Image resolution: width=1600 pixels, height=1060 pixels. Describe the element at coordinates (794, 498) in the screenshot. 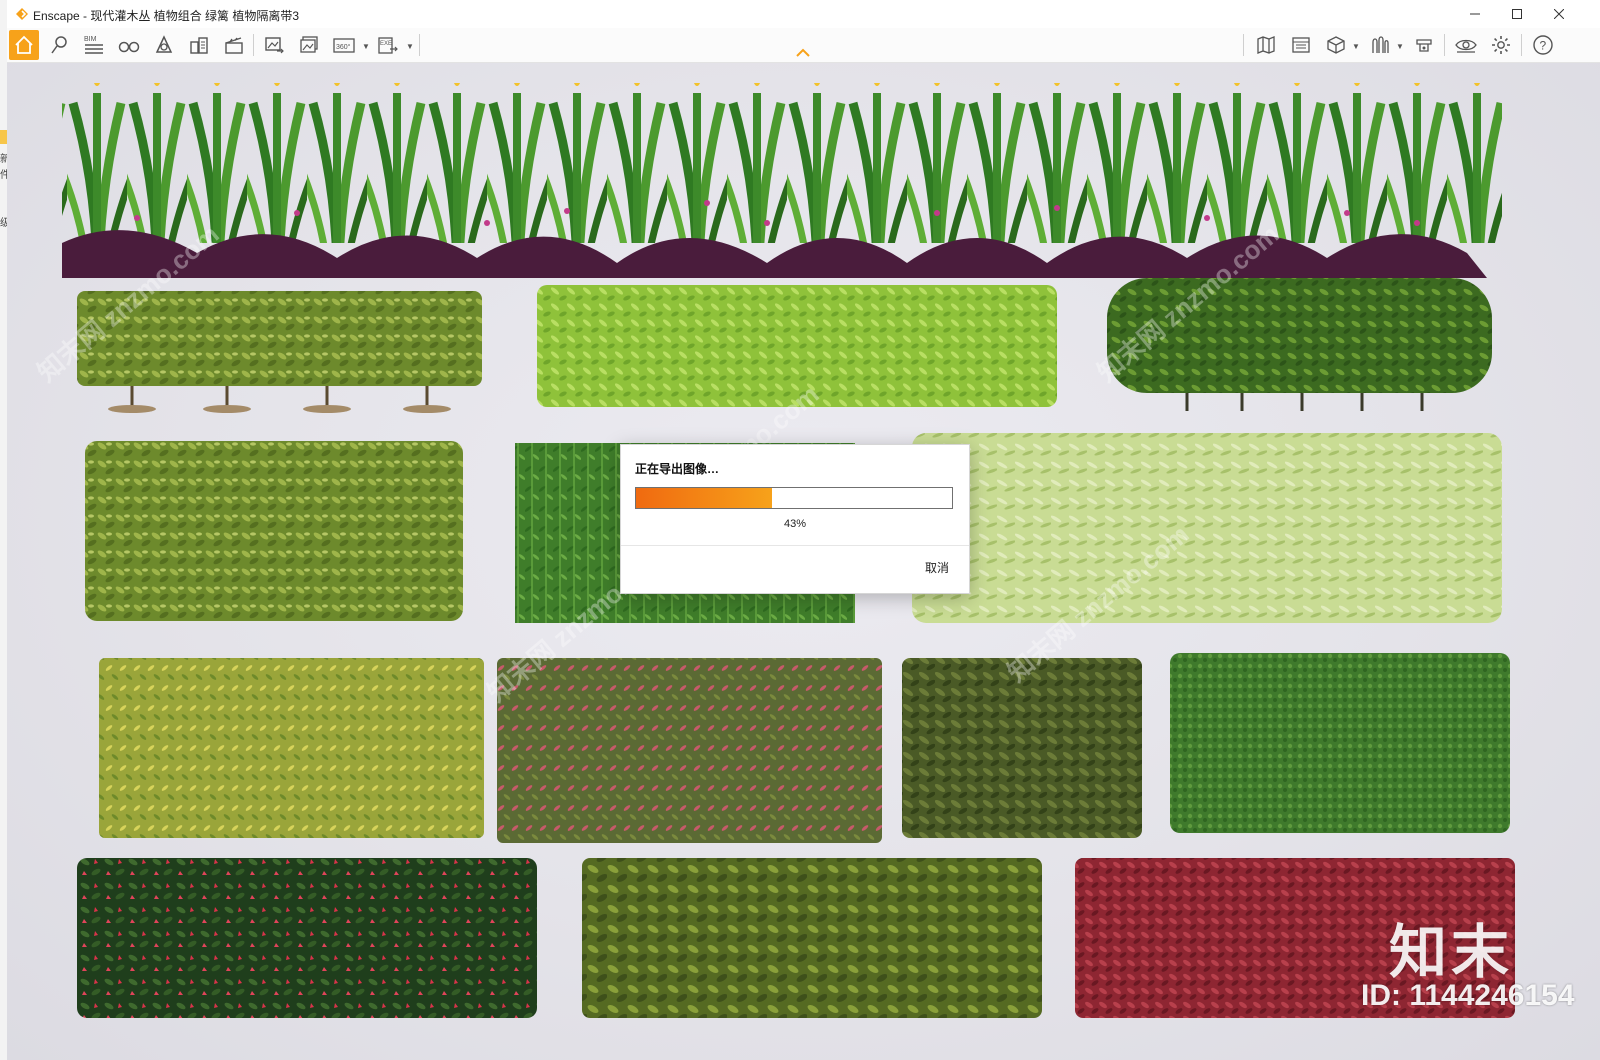

I see `export-progress-bar` at that location.